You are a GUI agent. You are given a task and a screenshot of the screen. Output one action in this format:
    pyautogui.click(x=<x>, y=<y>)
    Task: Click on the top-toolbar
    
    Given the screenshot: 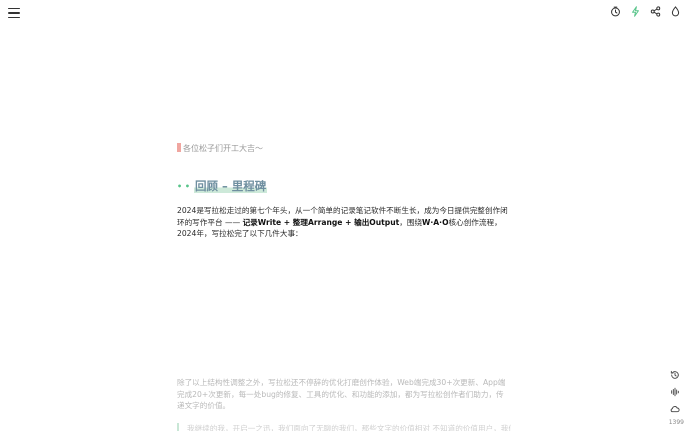 What is the action you would take?
    pyautogui.click(x=345, y=14)
    